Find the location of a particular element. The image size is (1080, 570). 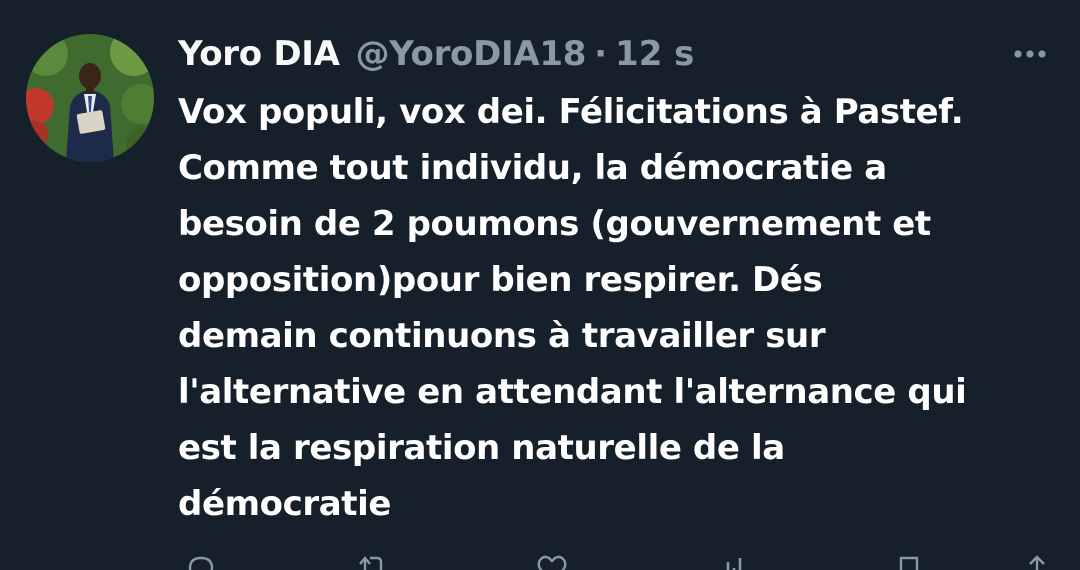

more-options-button is located at coordinates (1030, 54).